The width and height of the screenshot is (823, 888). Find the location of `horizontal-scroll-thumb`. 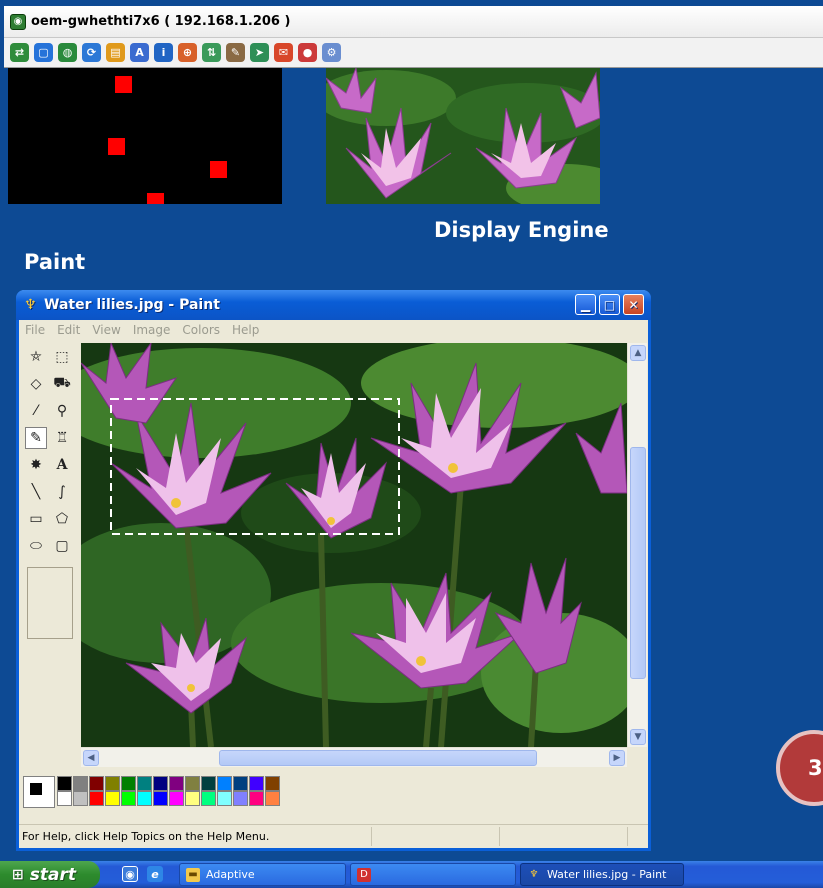

horizontal-scroll-thumb is located at coordinates (378, 758).